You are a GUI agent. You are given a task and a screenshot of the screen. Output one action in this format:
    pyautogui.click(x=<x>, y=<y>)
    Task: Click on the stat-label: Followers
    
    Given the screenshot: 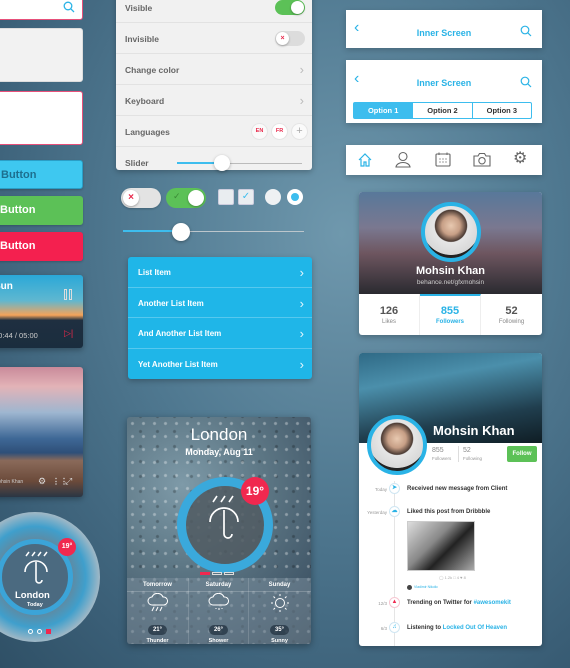 What is the action you would take?
    pyautogui.click(x=449, y=322)
    